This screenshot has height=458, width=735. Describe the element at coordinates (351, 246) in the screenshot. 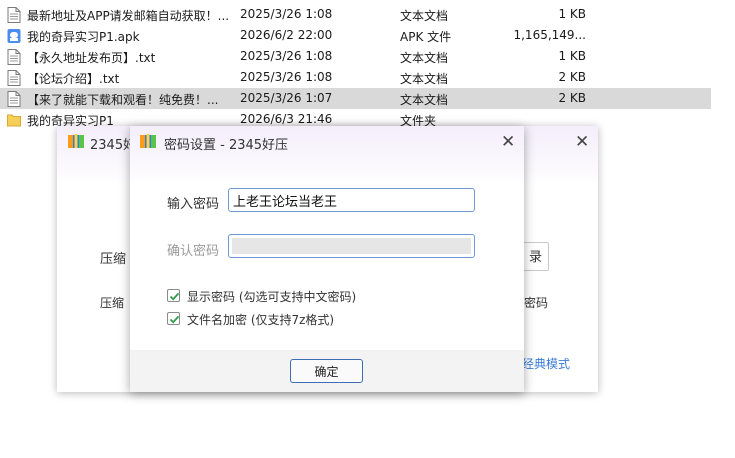

I see `confirm-password-input` at that location.